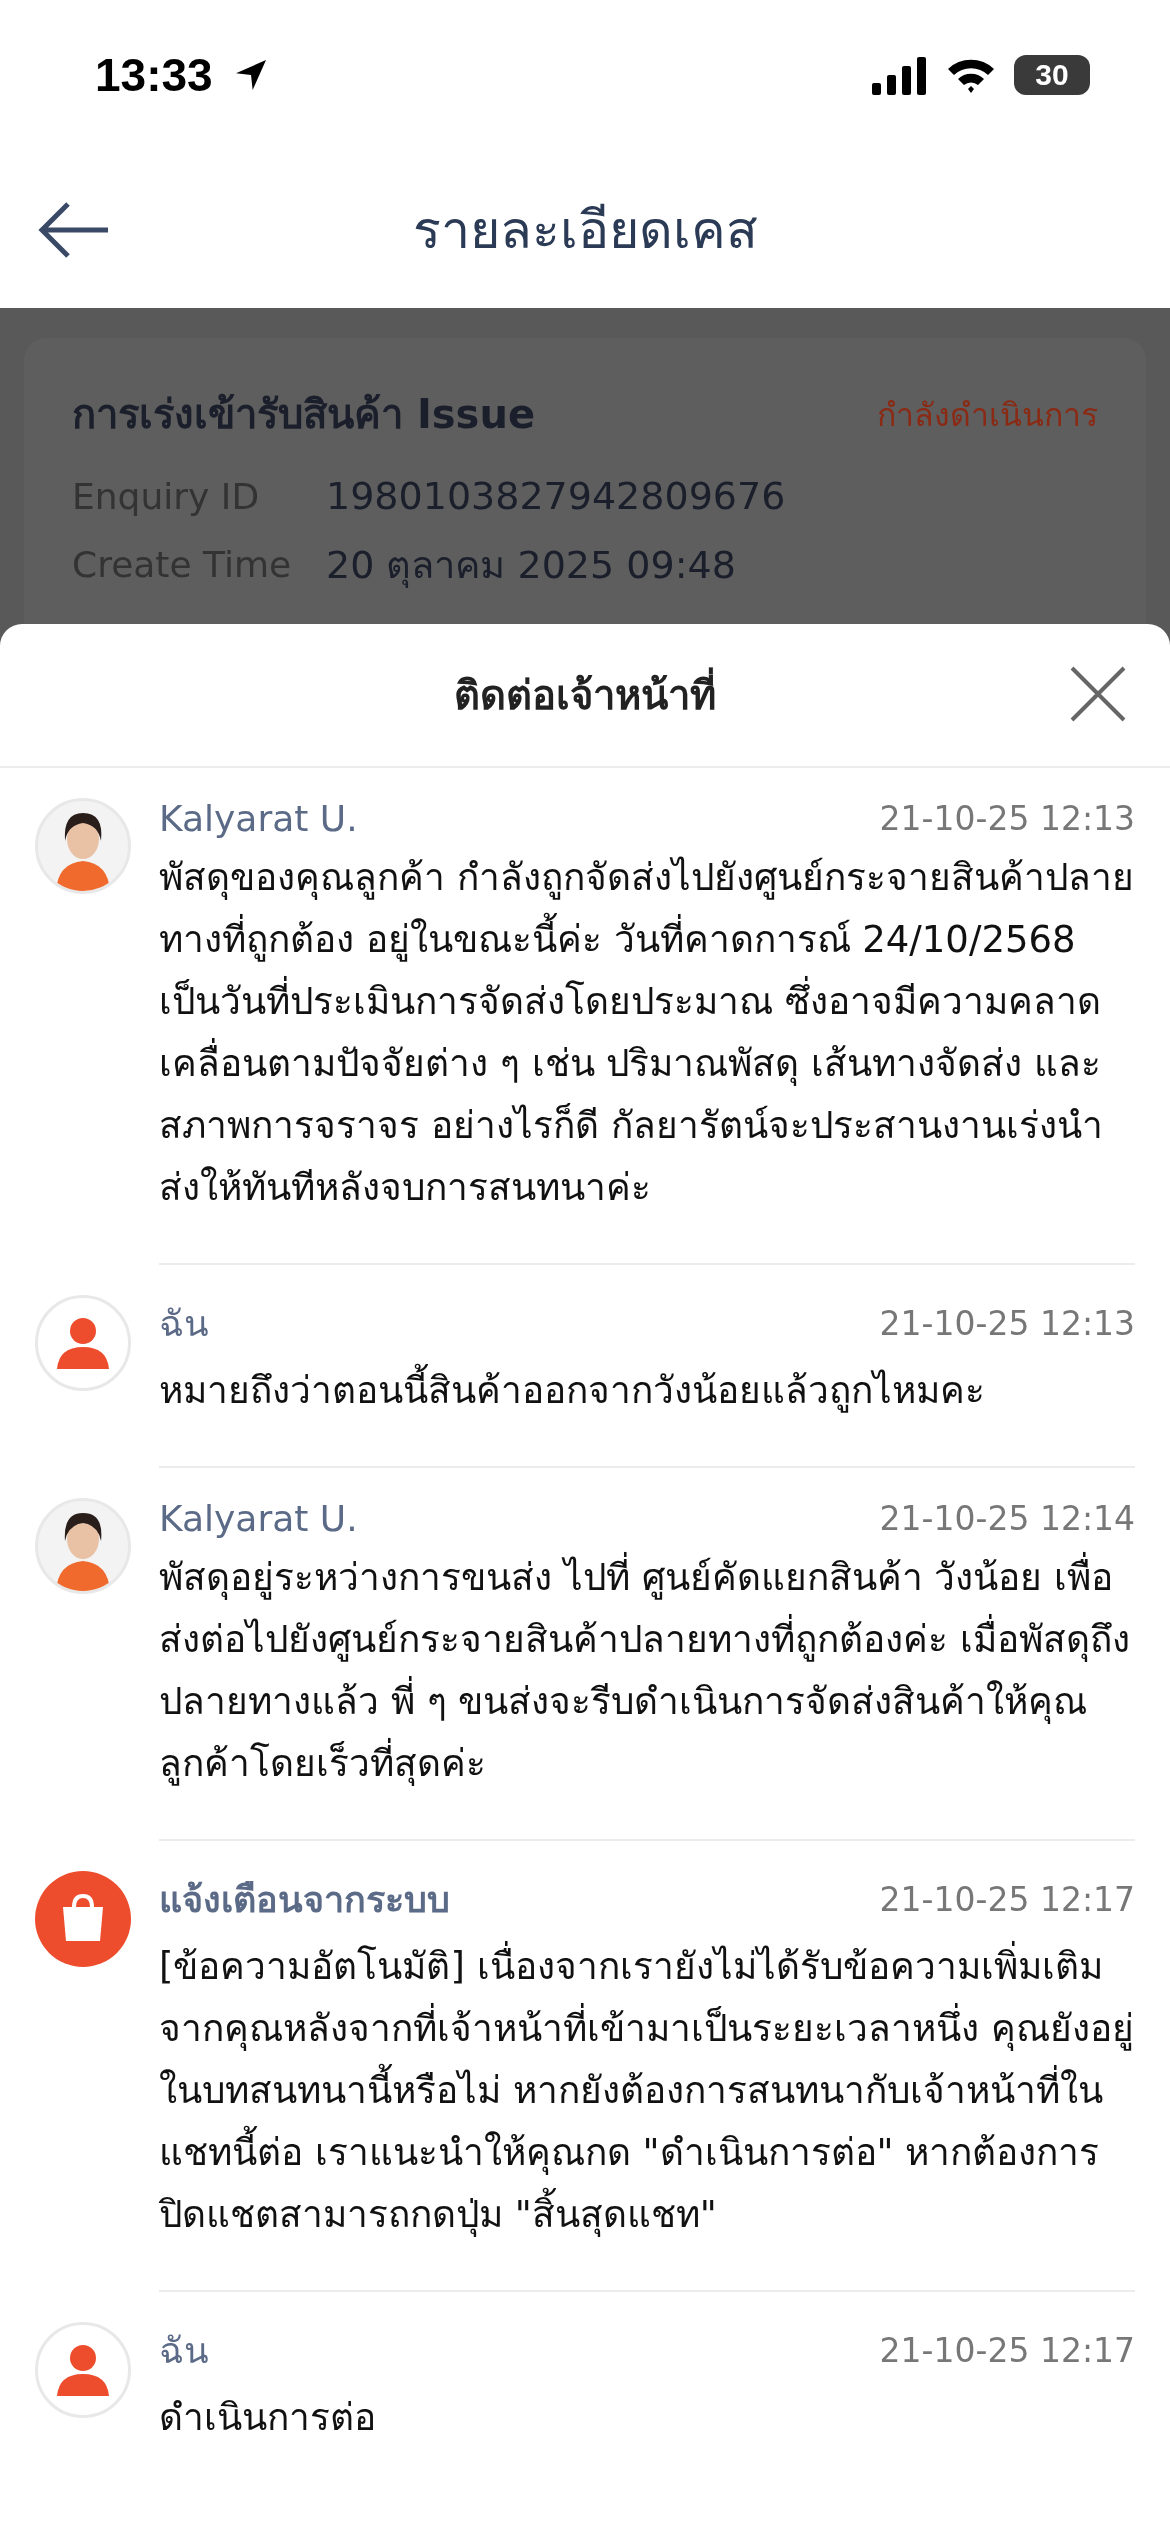 This screenshot has height=2532, width=1170. What do you see at coordinates (268, 2418) in the screenshot?
I see `message-text: ดำเนินการต่อ` at bounding box center [268, 2418].